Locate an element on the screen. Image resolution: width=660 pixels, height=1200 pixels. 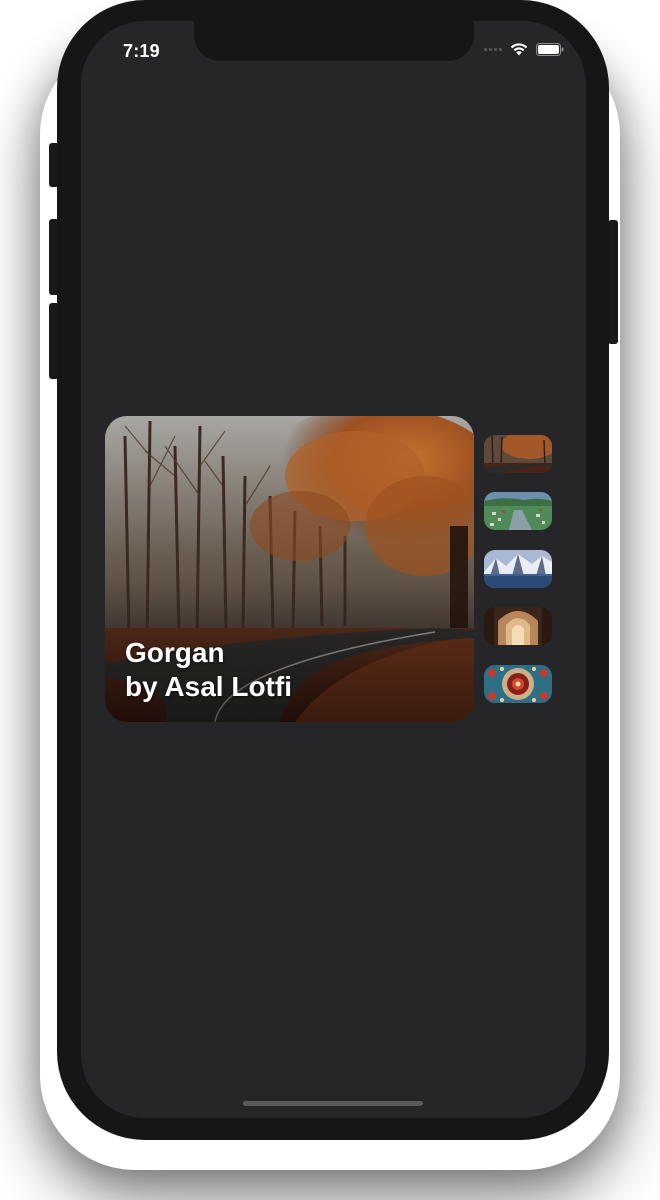
autumn-forest-road-photo is located at coordinates (518, 454).